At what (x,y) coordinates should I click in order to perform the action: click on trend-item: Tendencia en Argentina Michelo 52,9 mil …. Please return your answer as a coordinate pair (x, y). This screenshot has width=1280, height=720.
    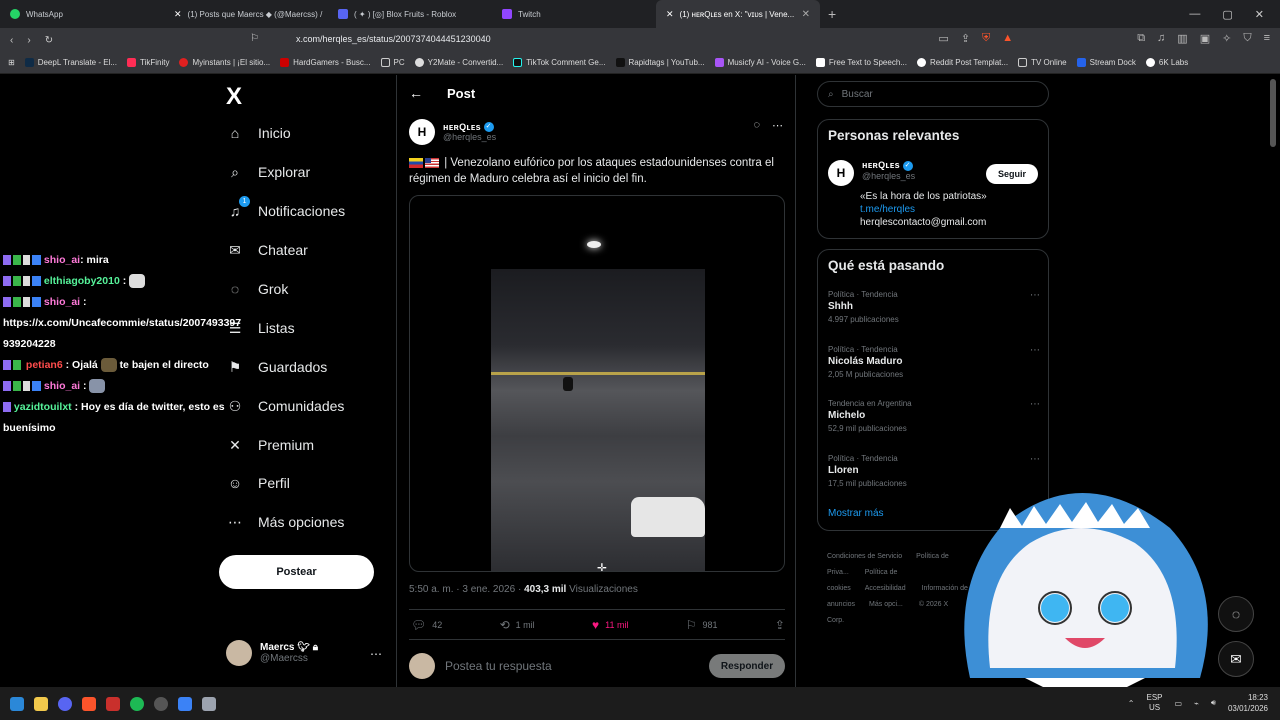
    Looking at the image, I should click on (934, 416).